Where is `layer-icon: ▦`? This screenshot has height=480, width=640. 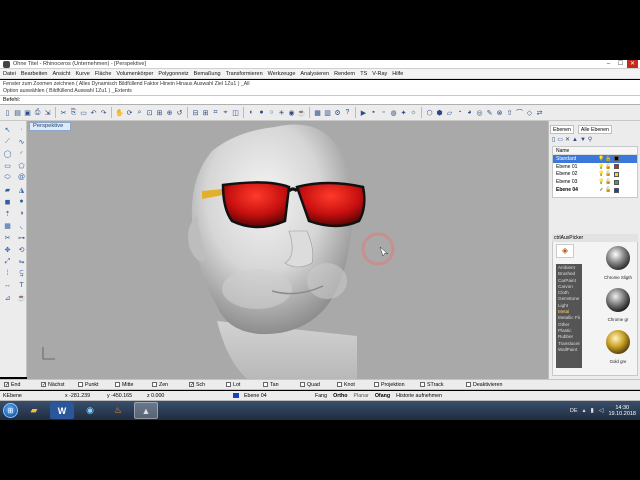
layer-icon: ▦ is located at coordinates (317, 112).